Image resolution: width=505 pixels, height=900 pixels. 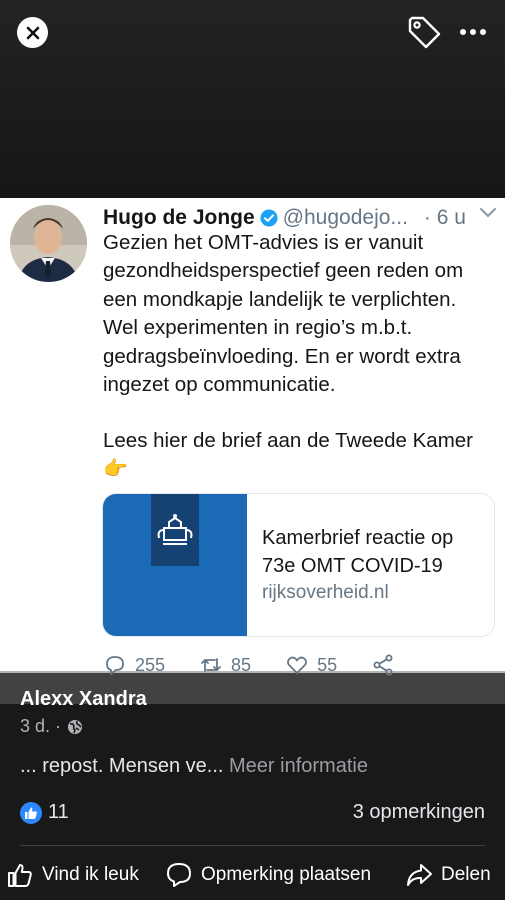 What do you see at coordinates (269, 218) in the screenshot?
I see `verified-badge-icon` at bounding box center [269, 218].